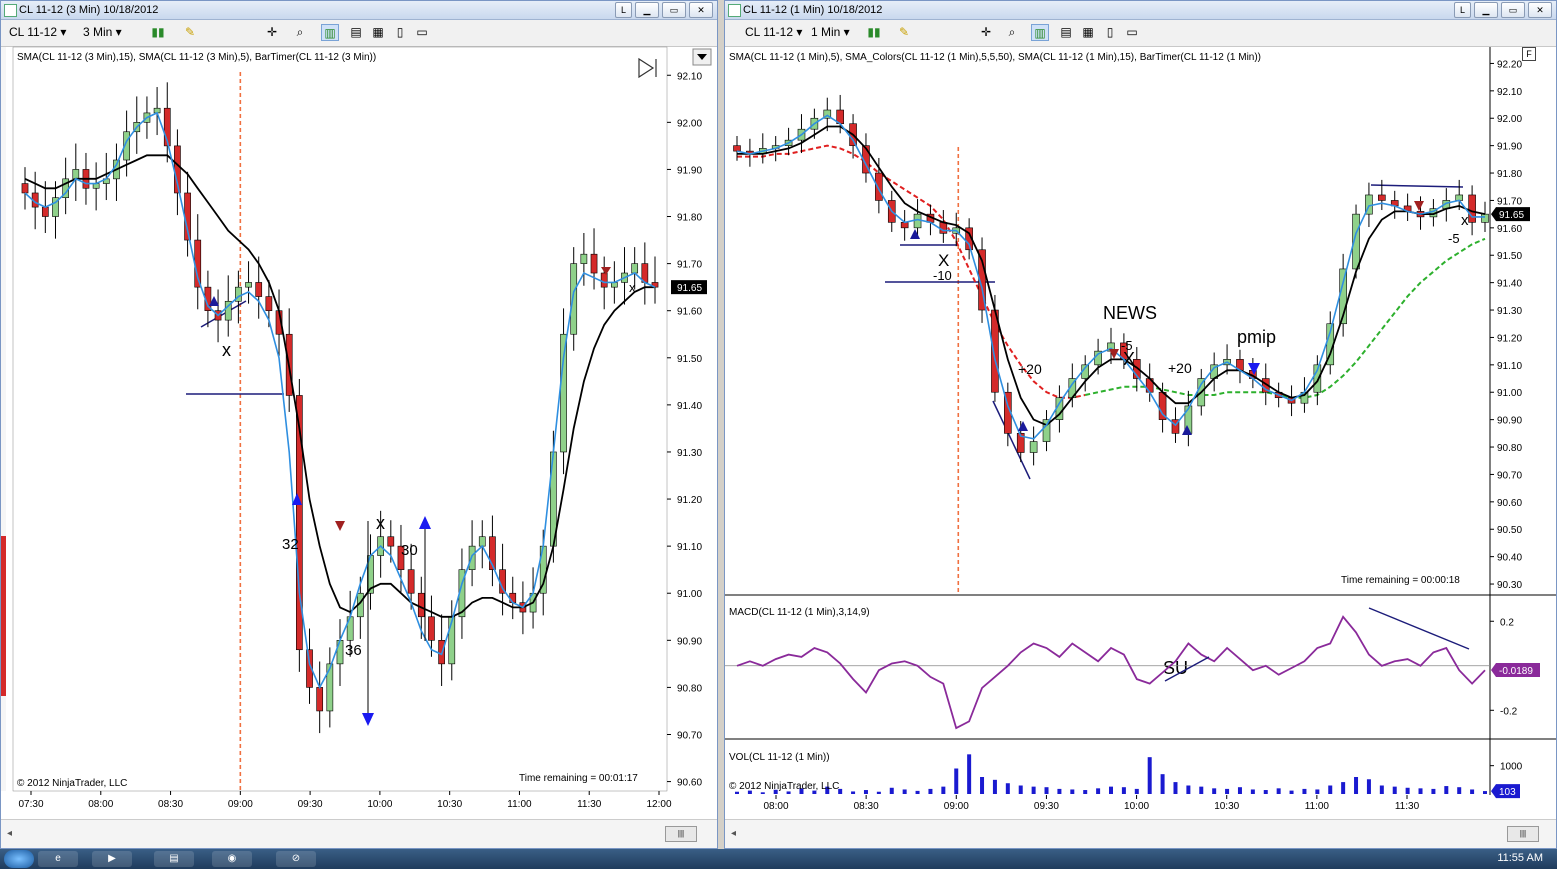 This screenshot has height=869, width=1557. Describe the element at coordinates (232, 859) in the screenshot. I see `taskbar-ninjatrader-icon: ◉` at that location.